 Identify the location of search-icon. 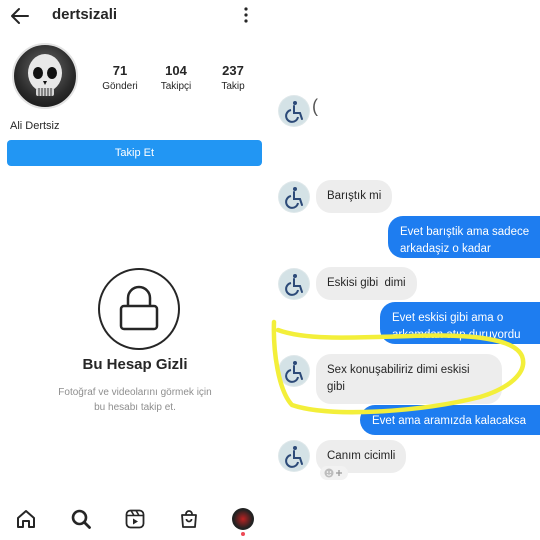
(81, 519).